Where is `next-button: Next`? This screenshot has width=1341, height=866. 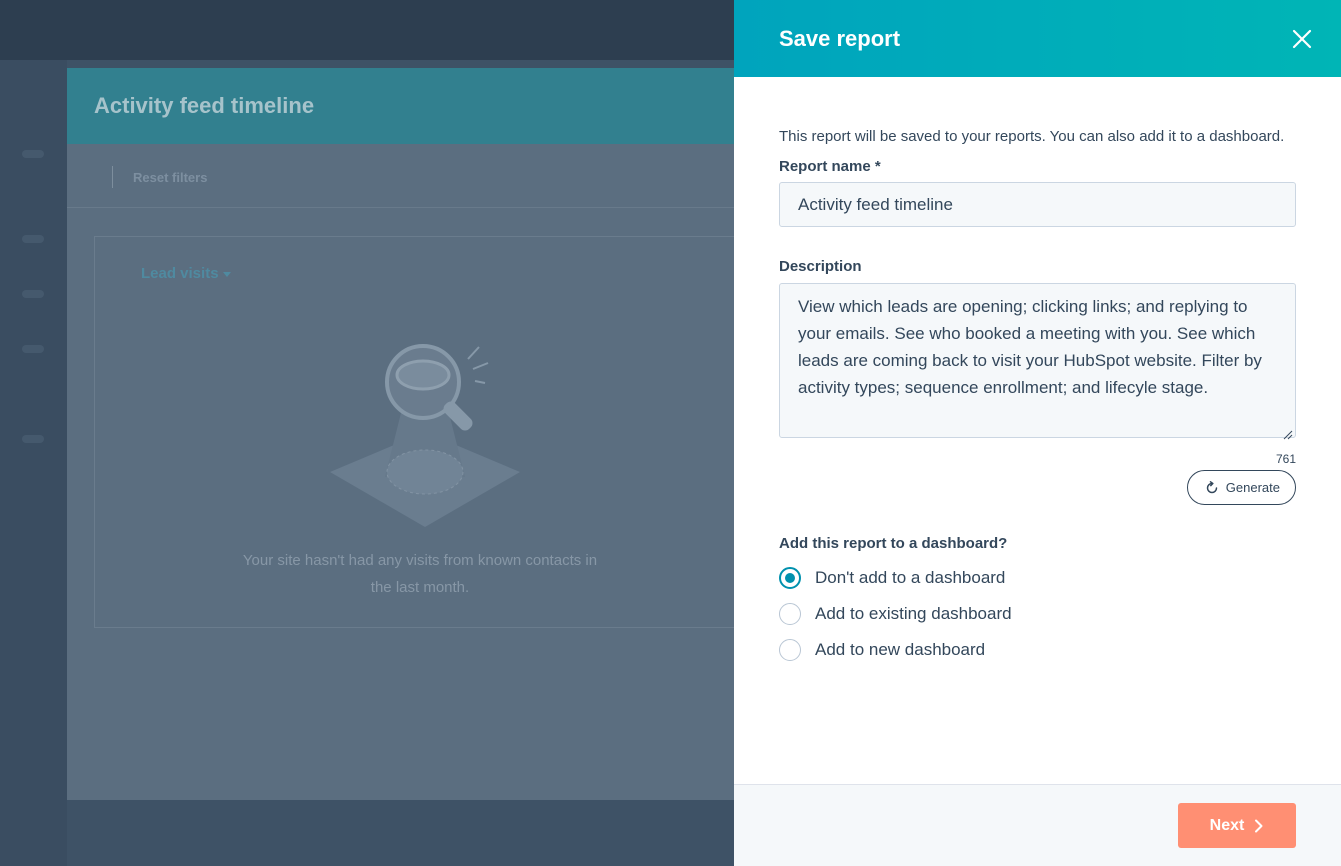
next-button: Next is located at coordinates (1237, 825).